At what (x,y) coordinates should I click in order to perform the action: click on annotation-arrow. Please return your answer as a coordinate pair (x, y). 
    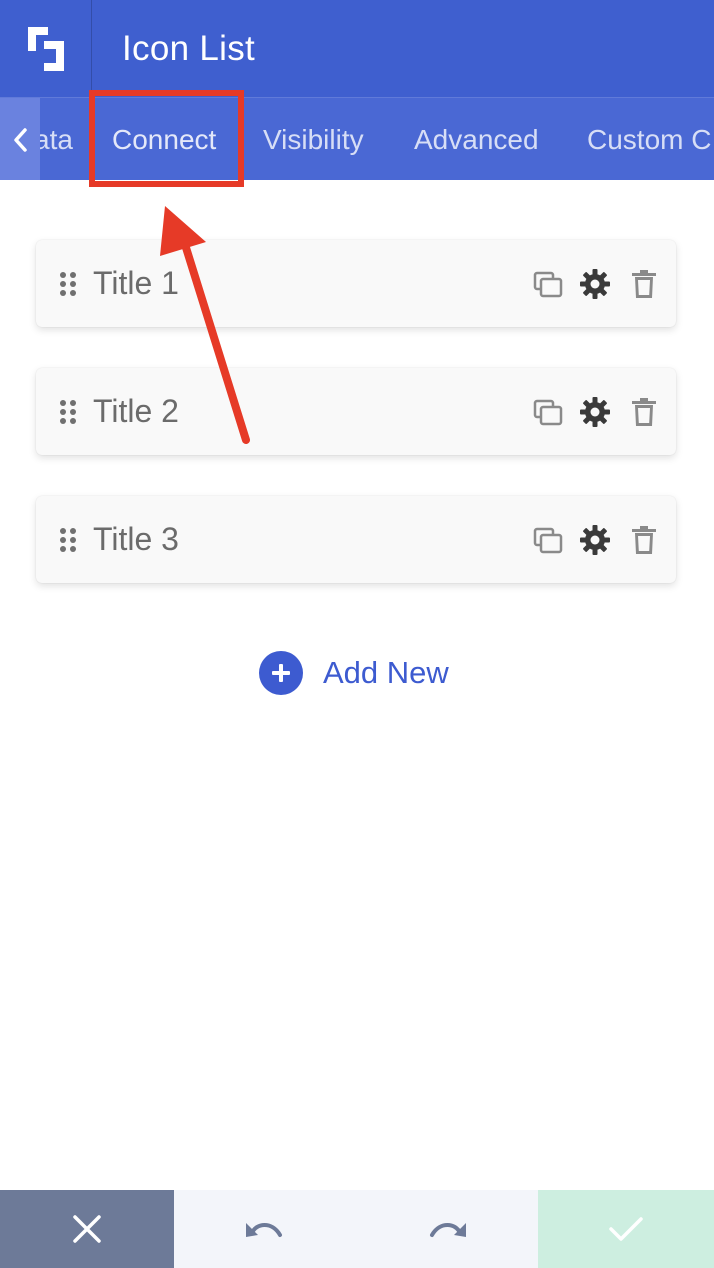
    Looking at the image, I should click on (205, 325).